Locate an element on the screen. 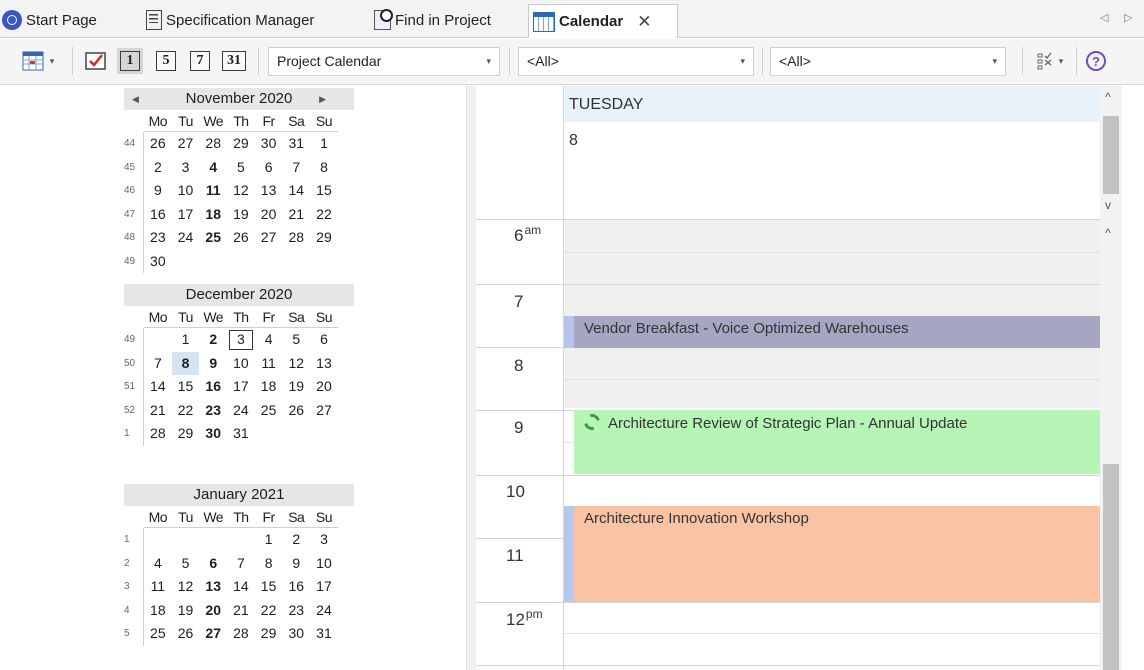  day-cell: 6 is located at coordinates (324, 340).